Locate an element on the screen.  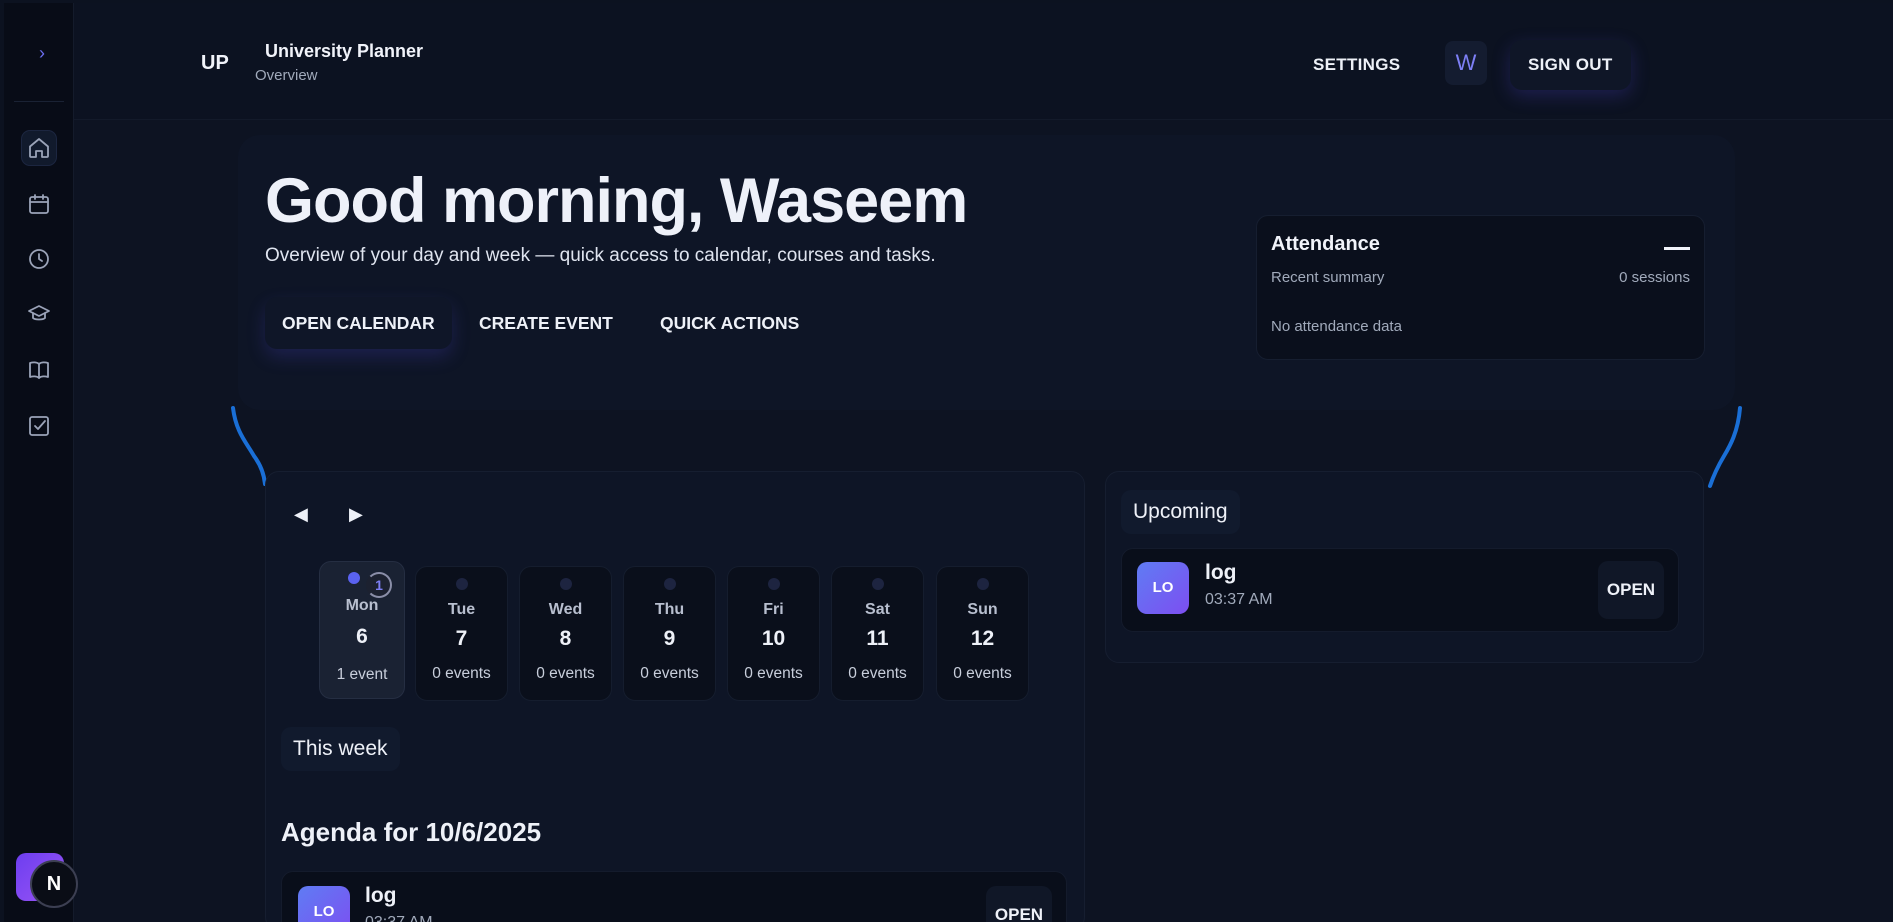
dev-badge-icon: N is located at coordinates (54, 884).